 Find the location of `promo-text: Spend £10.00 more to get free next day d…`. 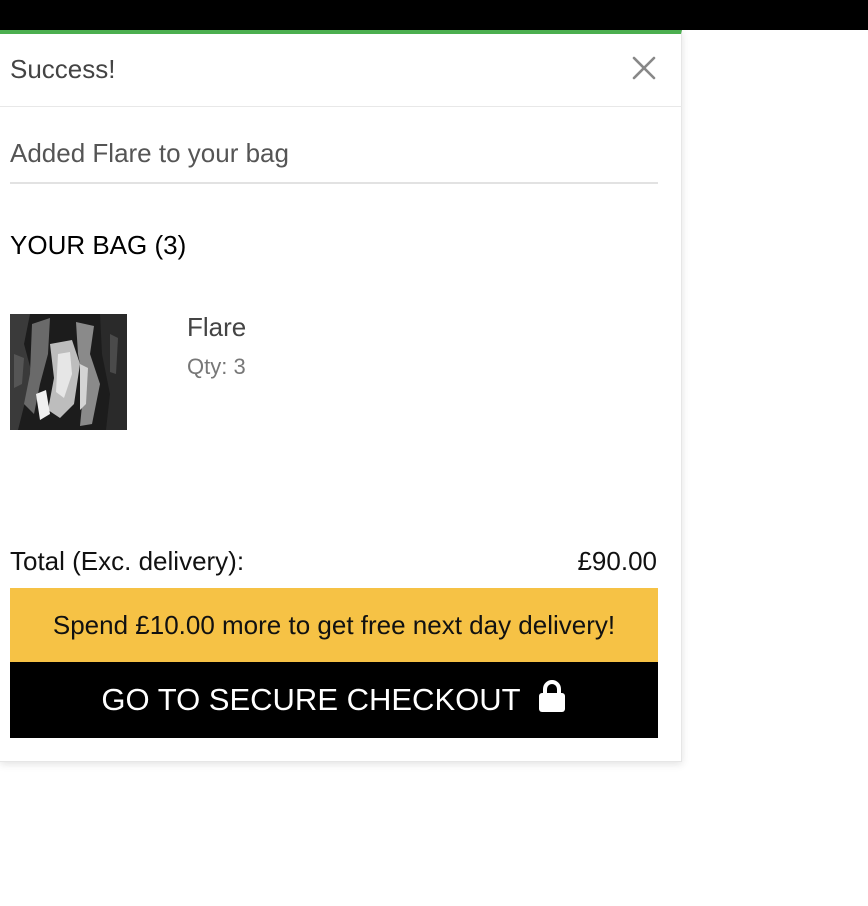

promo-text: Spend £10.00 more to get free next day d… is located at coordinates (334, 624).